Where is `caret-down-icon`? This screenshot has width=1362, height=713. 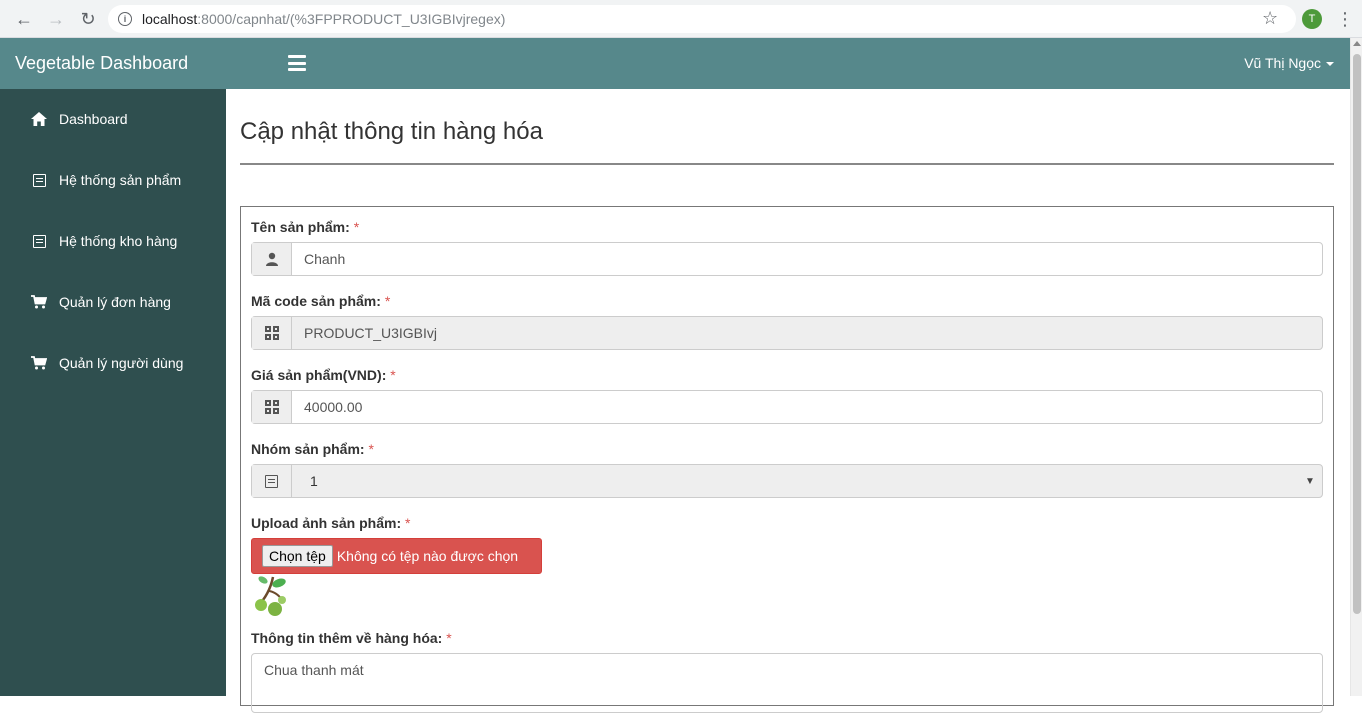 caret-down-icon is located at coordinates (1330, 64).